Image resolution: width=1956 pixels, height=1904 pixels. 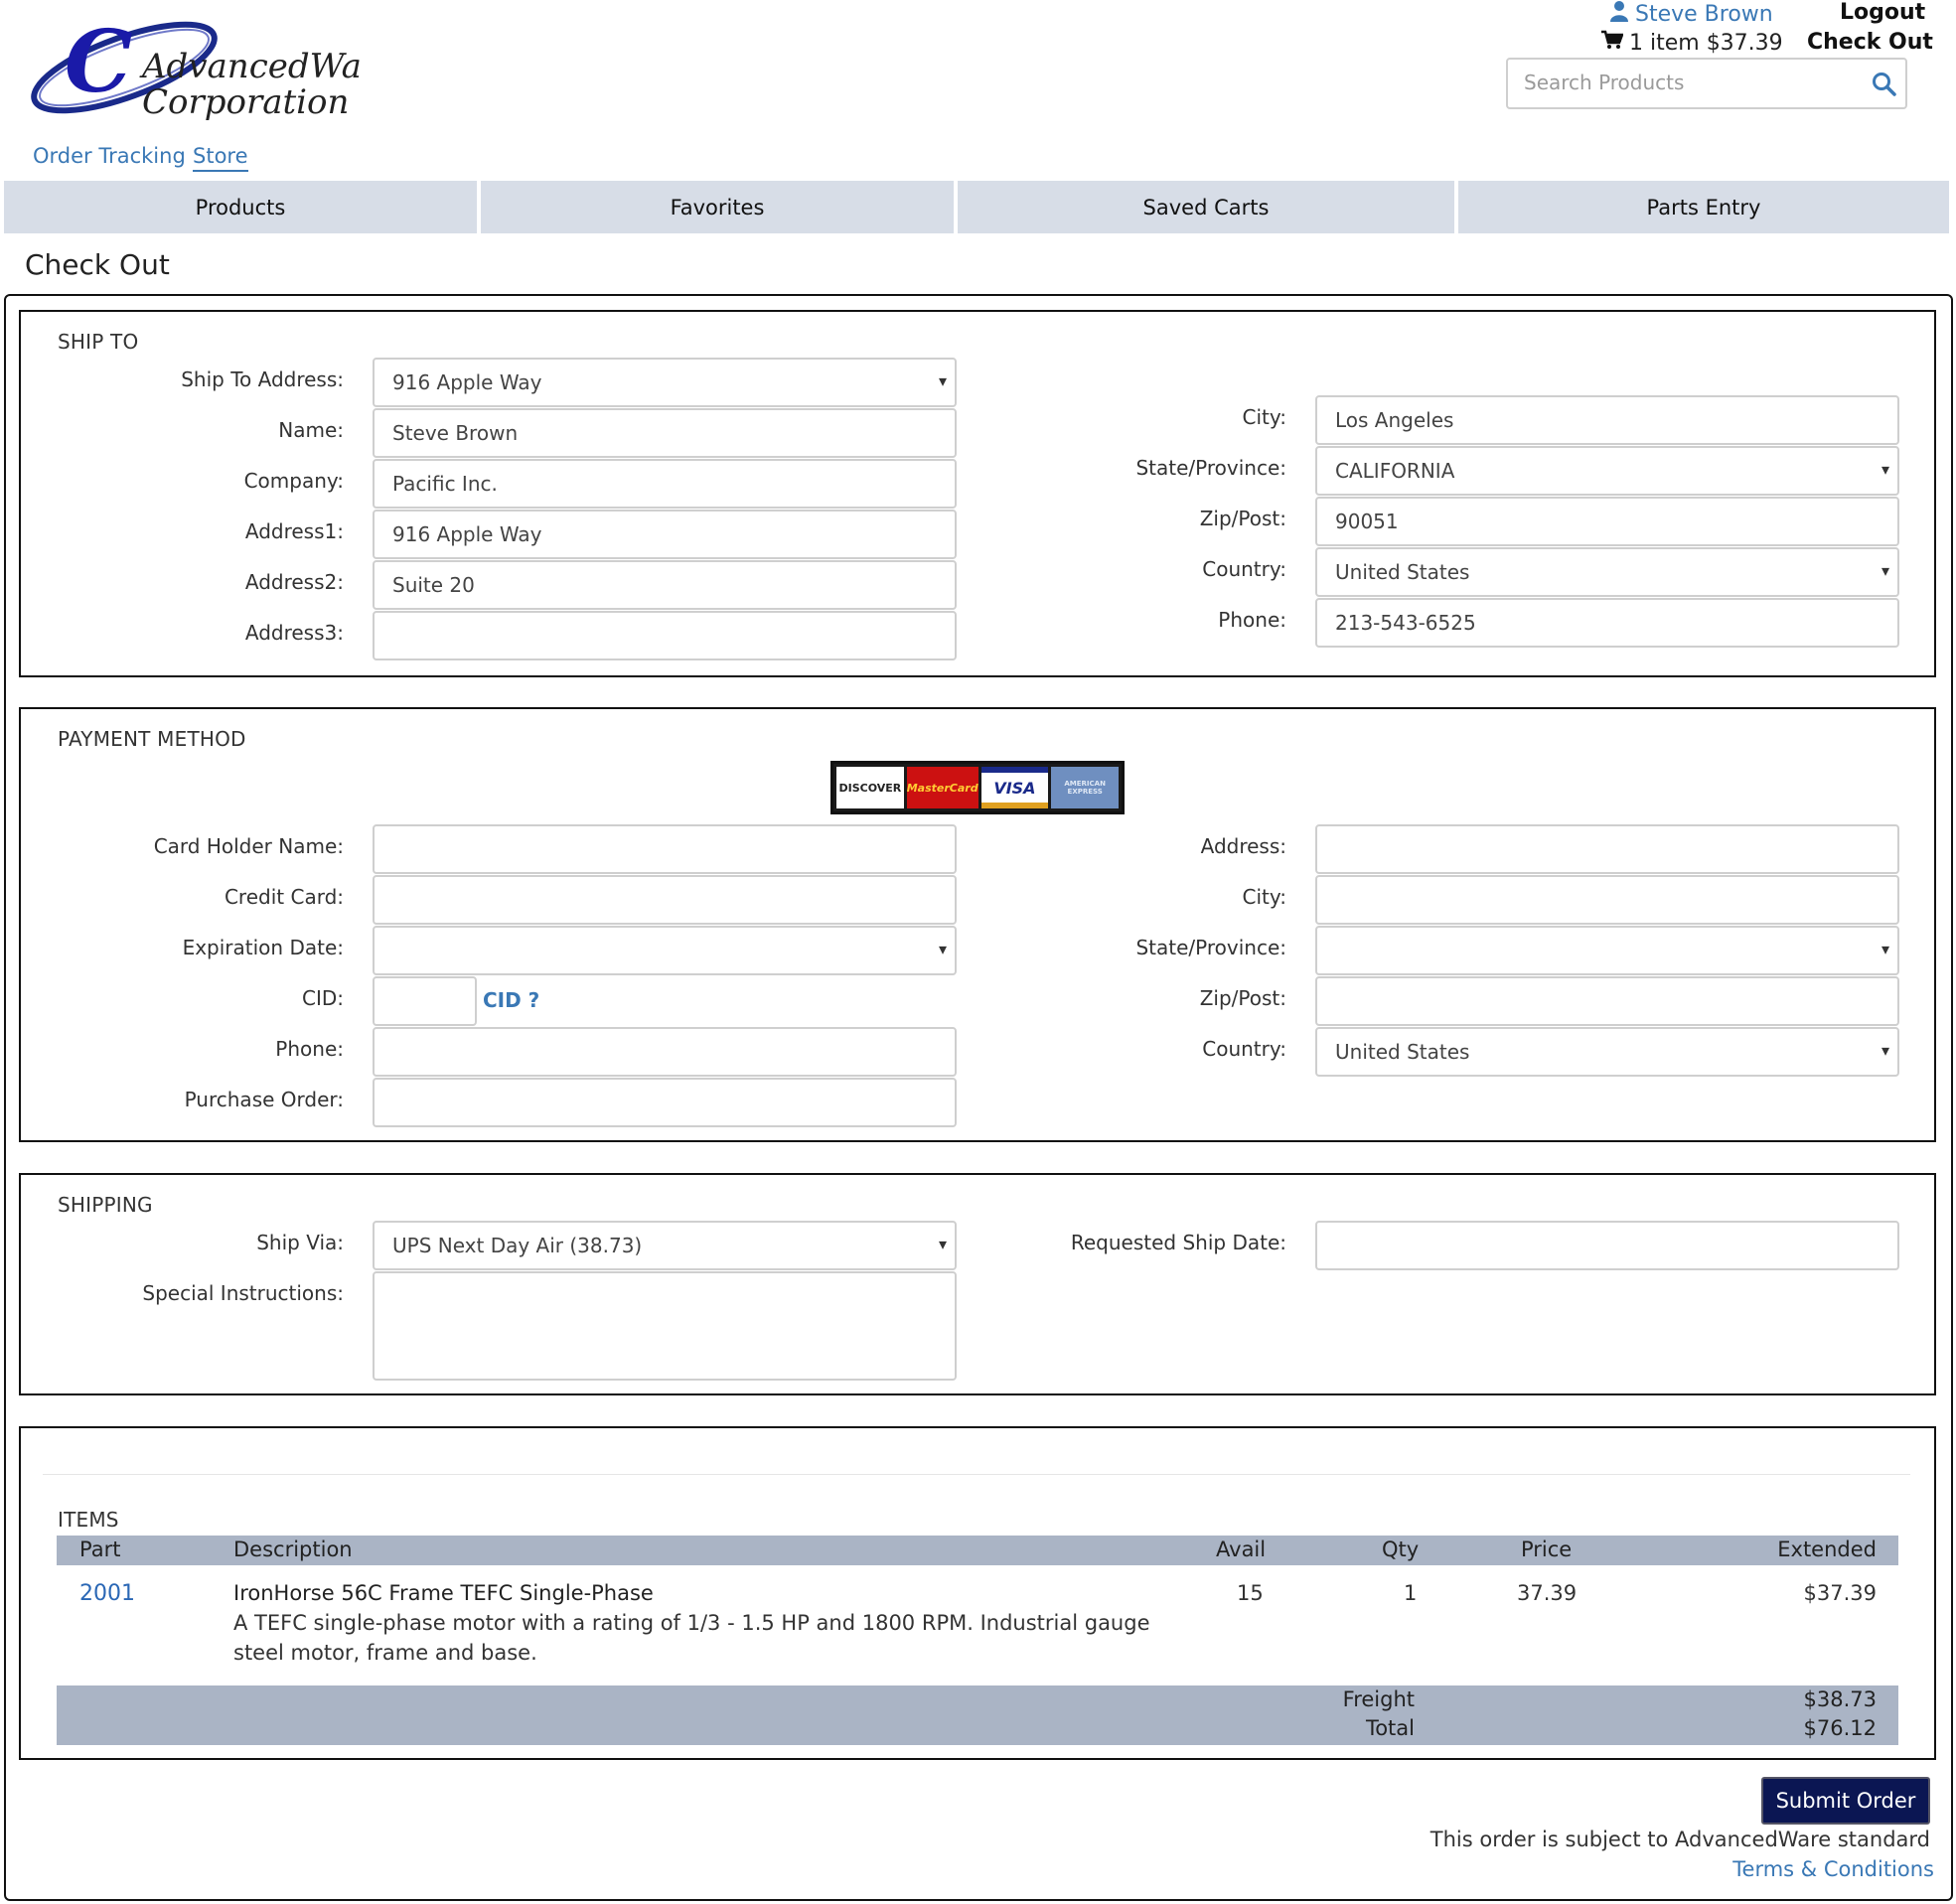 What do you see at coordinates (1264, 417) in the screenshot?
I see `city-label: City:` at bounding box center [1264, 417].